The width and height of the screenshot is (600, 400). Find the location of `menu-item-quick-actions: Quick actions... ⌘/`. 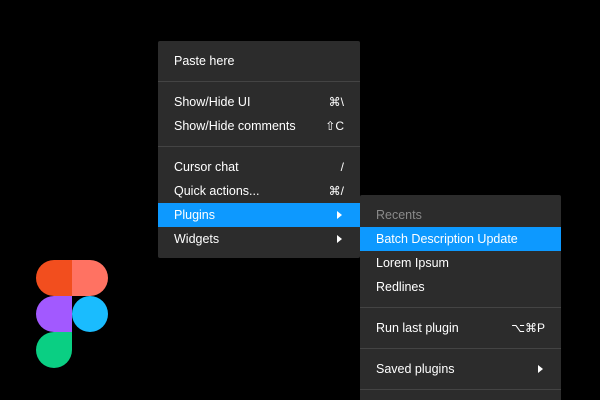

menu-item-quick-actions: Quick actions... ⌘/ is located at coordinates (259, 191).